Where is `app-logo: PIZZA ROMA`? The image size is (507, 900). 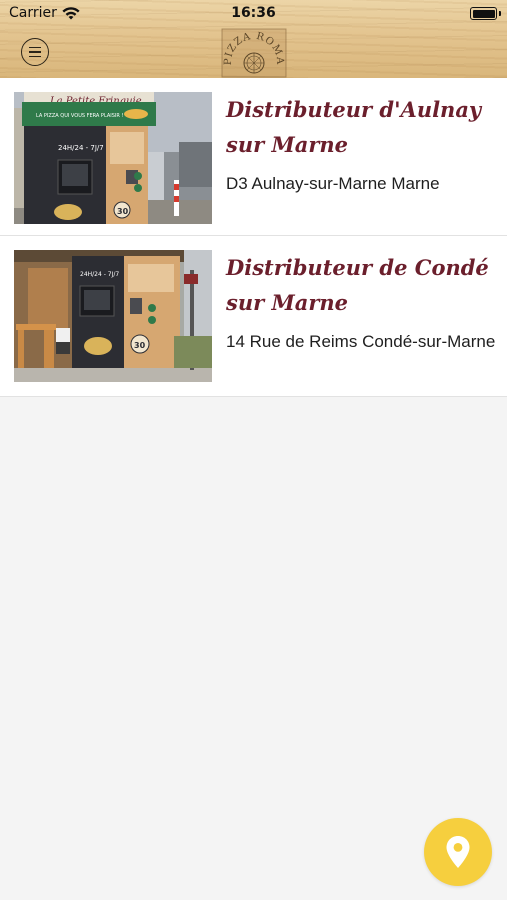
app-logo: PIZZA ROMA is located at coordinates (254, 53).